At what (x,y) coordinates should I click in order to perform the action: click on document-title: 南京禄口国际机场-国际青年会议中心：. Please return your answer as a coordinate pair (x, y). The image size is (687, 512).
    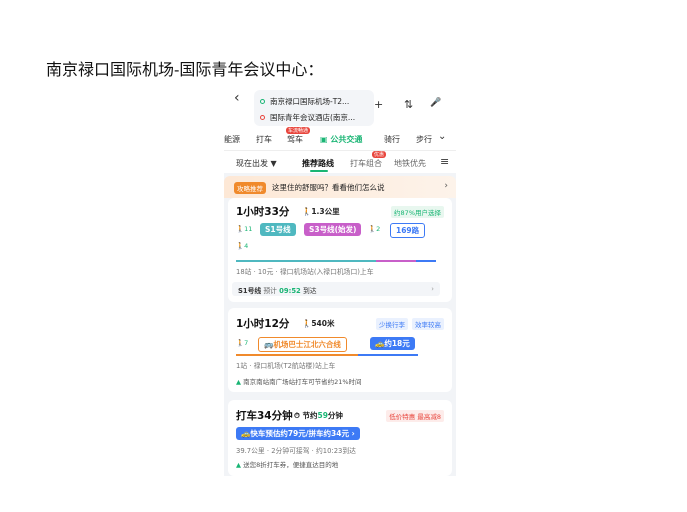
    Looking at the image, I should click on (185, 69).